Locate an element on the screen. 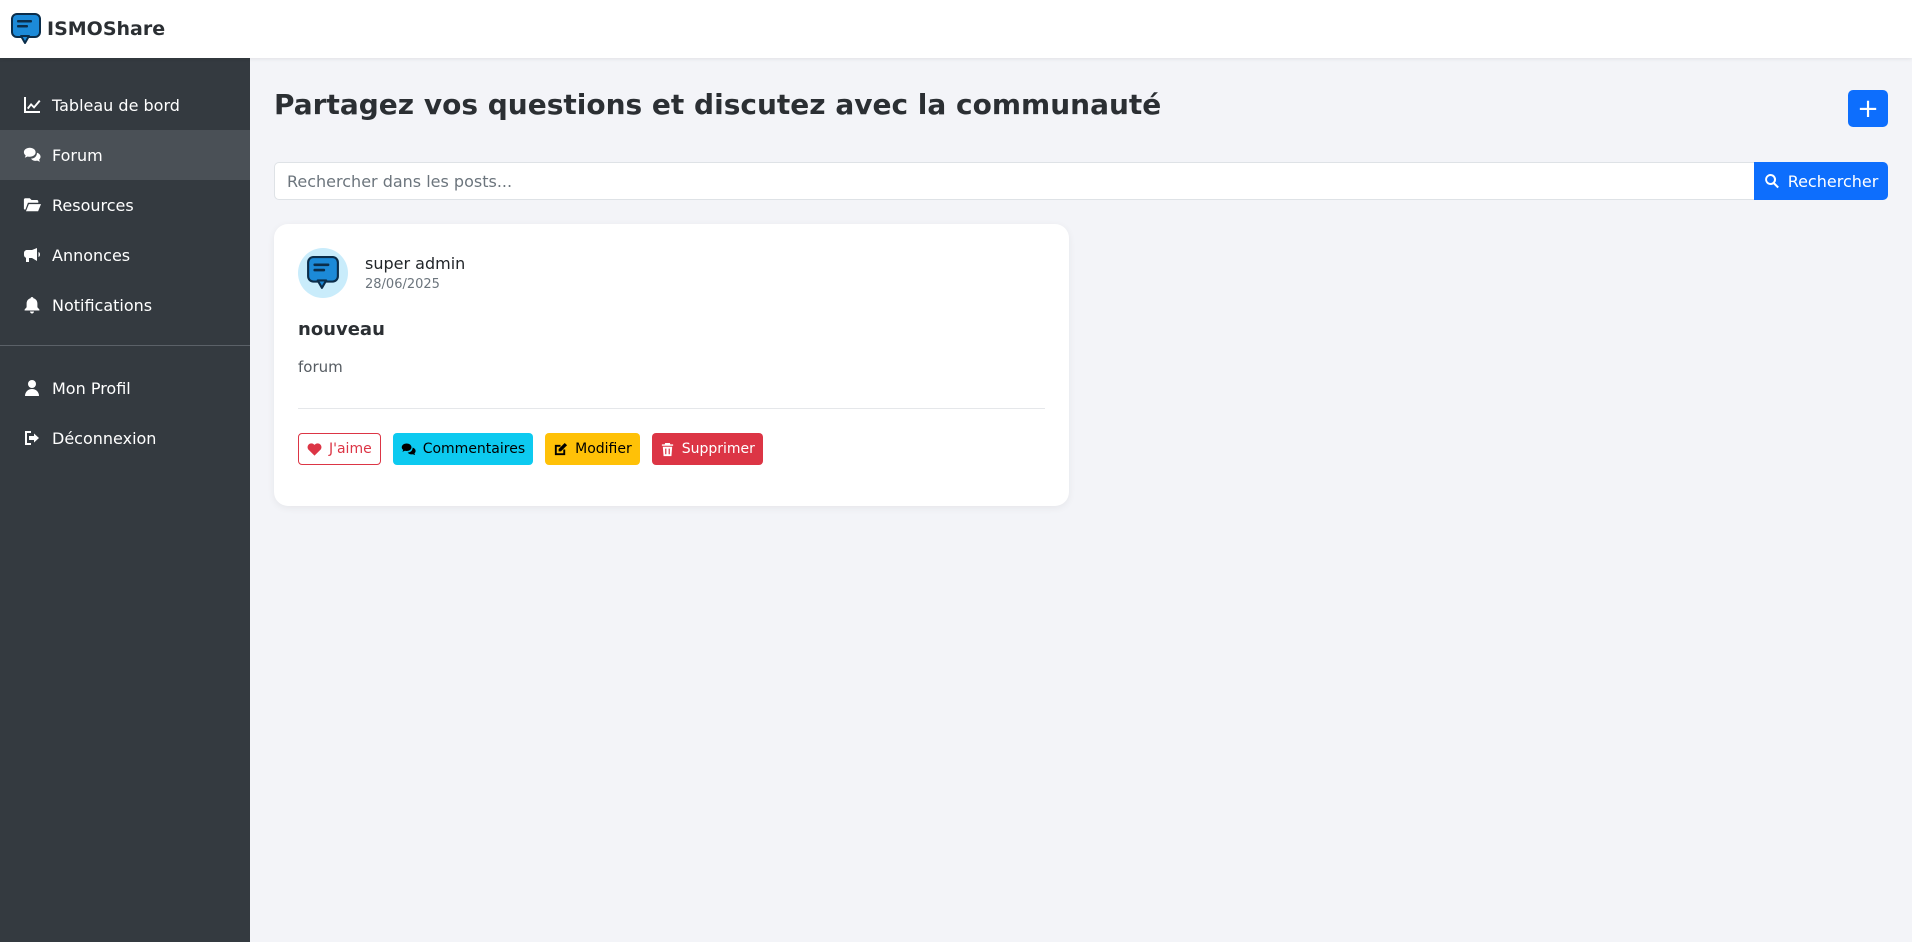 The width and height of the screenshot is (1912, 942). heart-icon is located at coordinates (314, 449).